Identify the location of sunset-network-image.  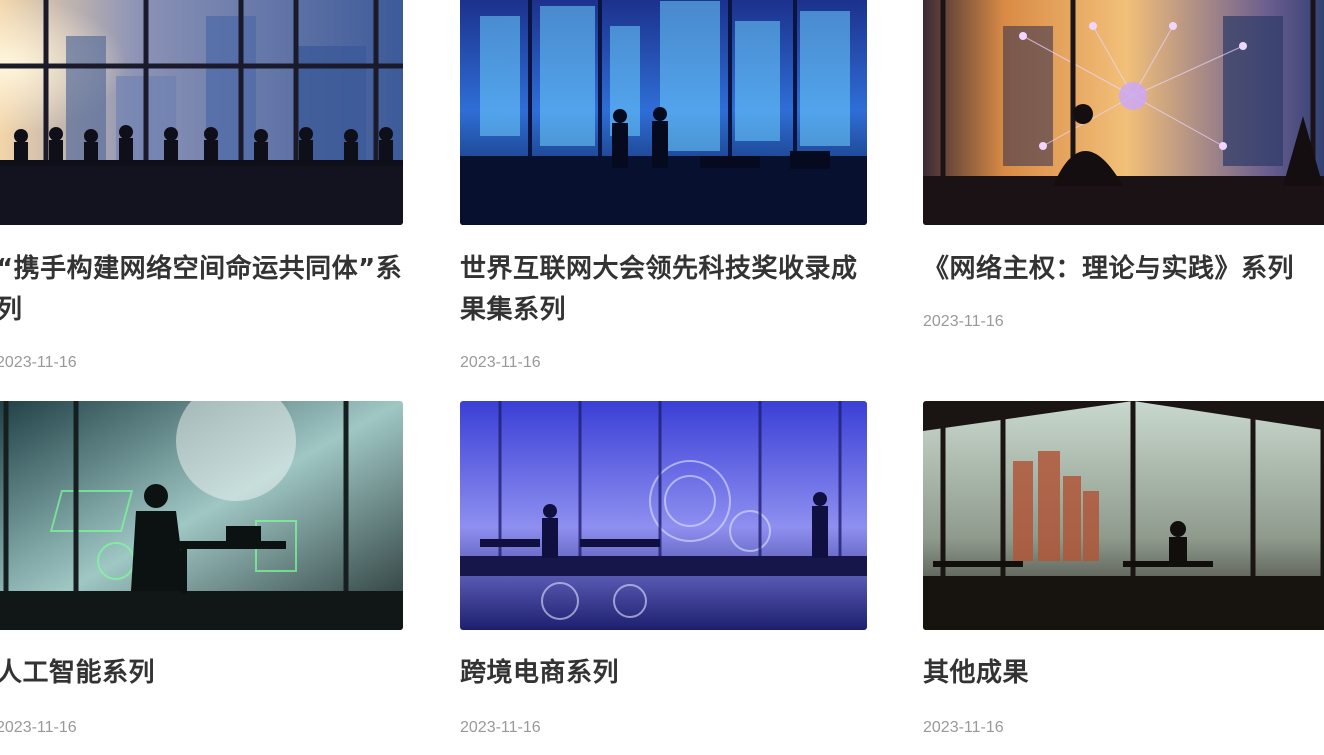
(1123, 112).